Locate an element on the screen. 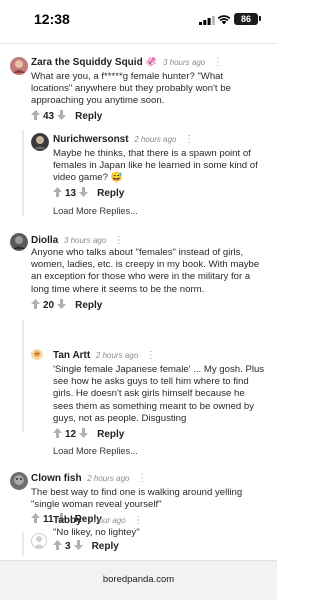 Image resolution: width=320 pixels, height=600 pixels. comment-line: approaching you anytime soon. is located at coordinates (98, 101).